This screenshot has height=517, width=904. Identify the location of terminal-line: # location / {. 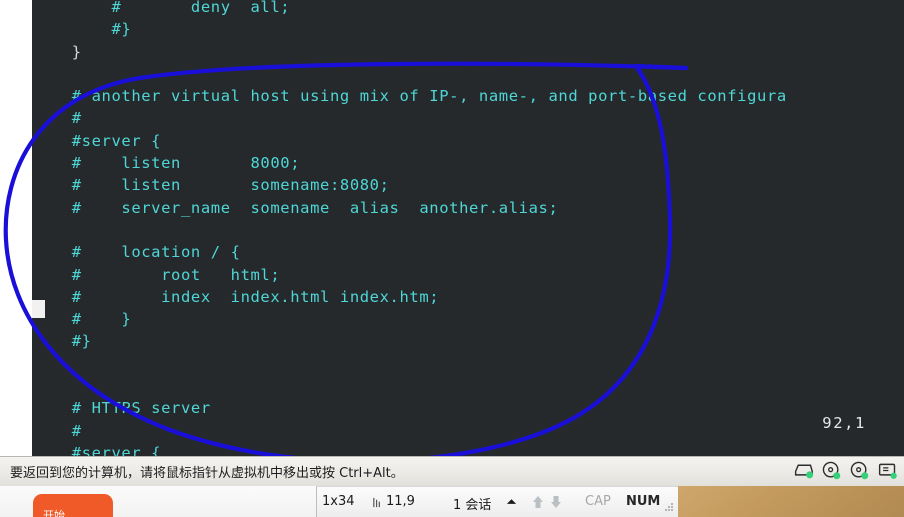
(136, 252).